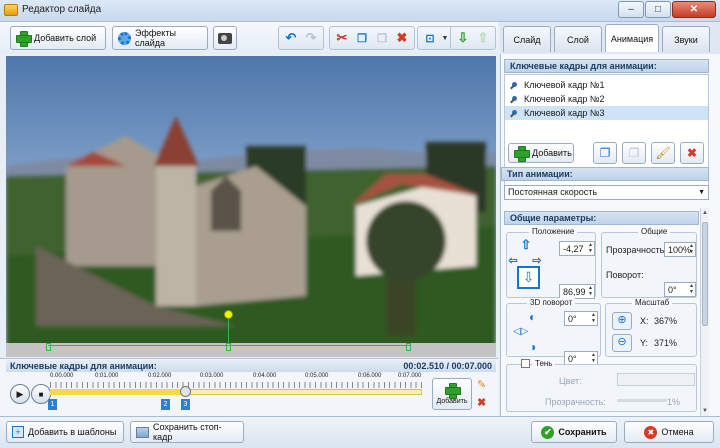  I want to click on delete-keyframe-icon: ✖, so click(484, 403).